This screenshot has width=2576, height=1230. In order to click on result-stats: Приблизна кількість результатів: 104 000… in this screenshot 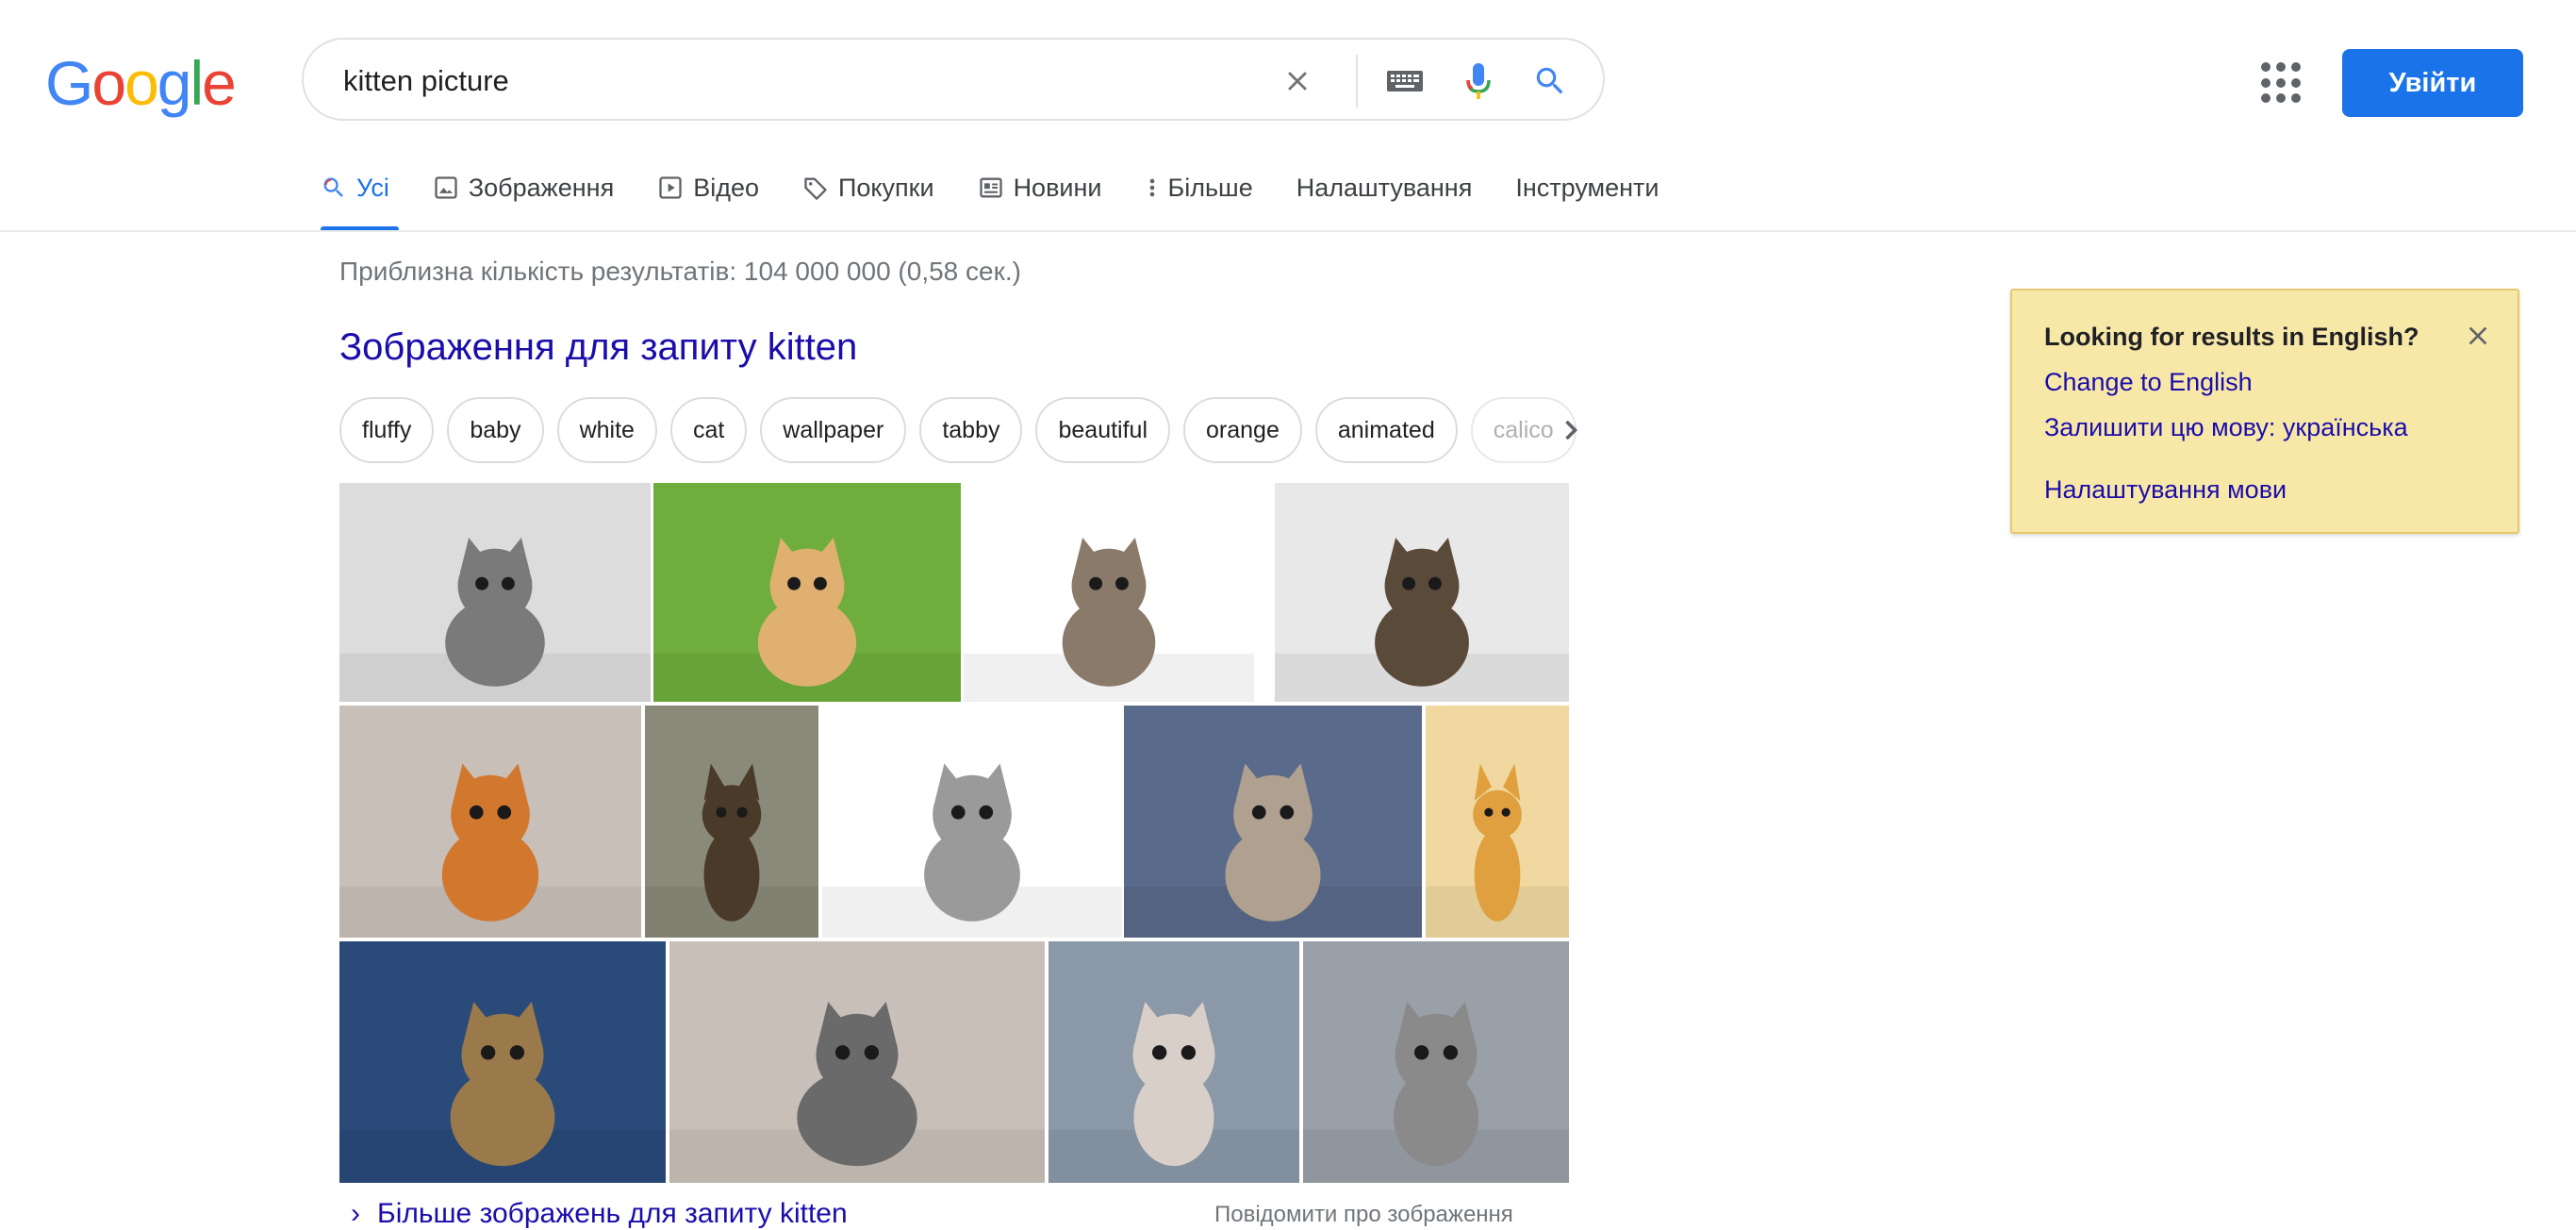, I will do `click(680, 271)`.